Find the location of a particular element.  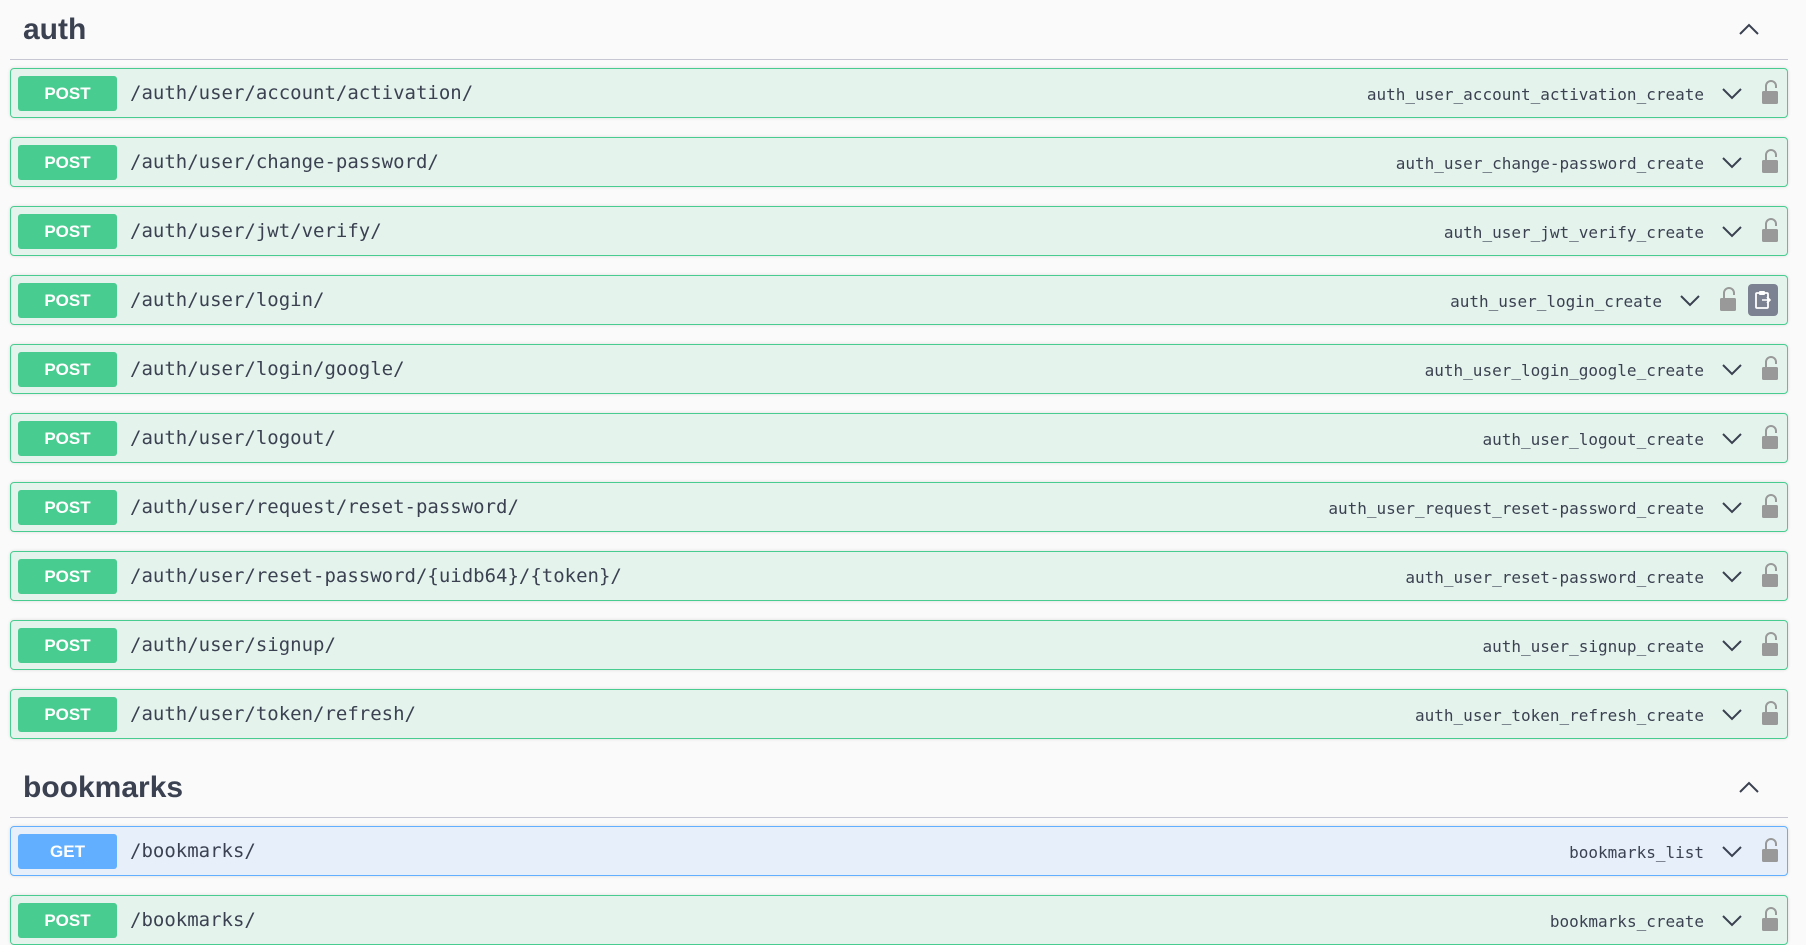

section-header-bookmarks: bookmarks is located at coordinates (899, 788).